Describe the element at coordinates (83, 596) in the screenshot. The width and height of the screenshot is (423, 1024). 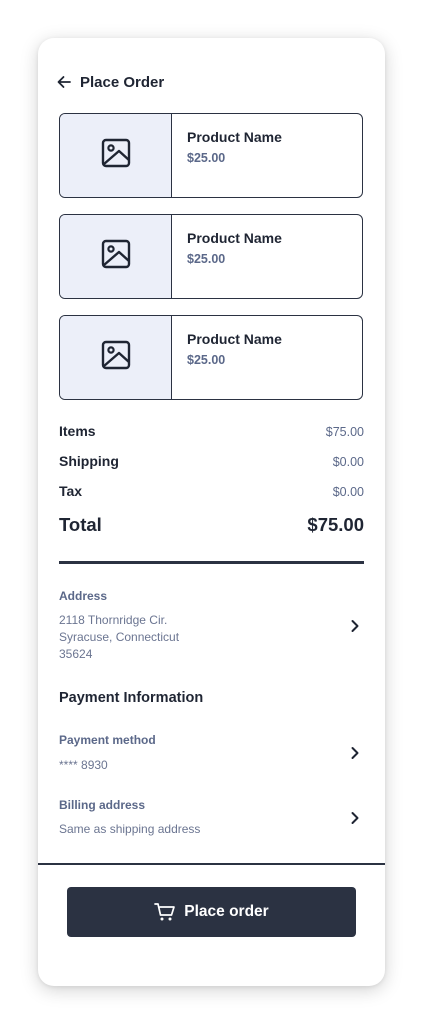
I see `address-label: Address` at that location.